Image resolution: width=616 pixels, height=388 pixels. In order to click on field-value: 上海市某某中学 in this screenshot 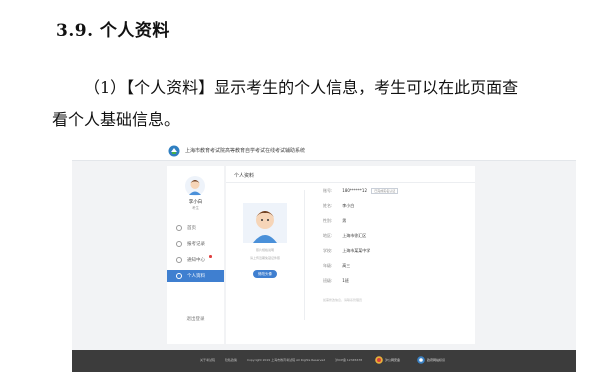, I will do `click(356, 250)`.